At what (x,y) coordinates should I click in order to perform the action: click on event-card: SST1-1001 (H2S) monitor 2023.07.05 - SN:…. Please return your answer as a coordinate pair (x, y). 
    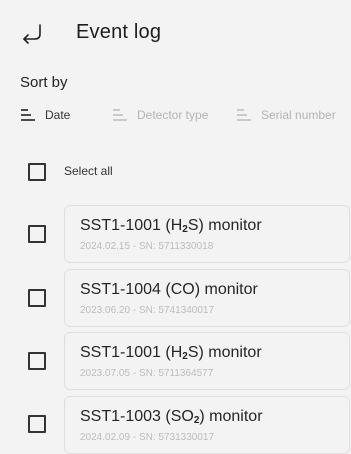
    Looking at the image, I should click on (207, 361).